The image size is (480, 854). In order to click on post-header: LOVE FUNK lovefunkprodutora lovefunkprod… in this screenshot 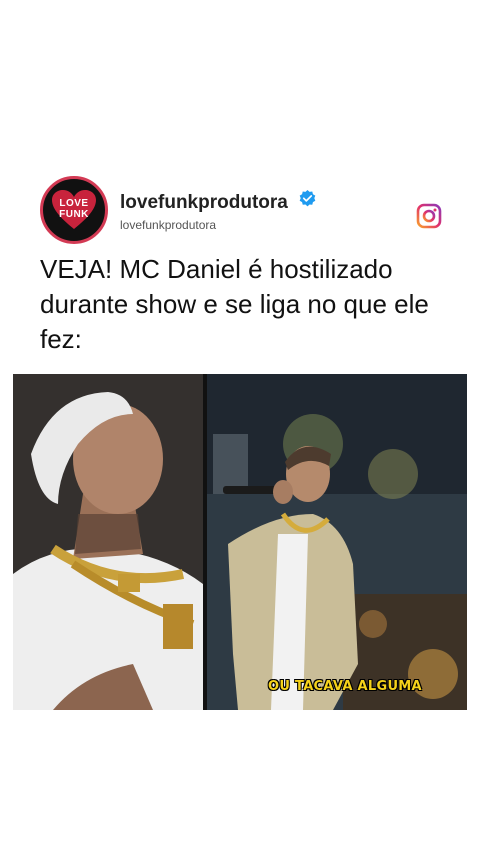, I will do `click(245, 210)`.